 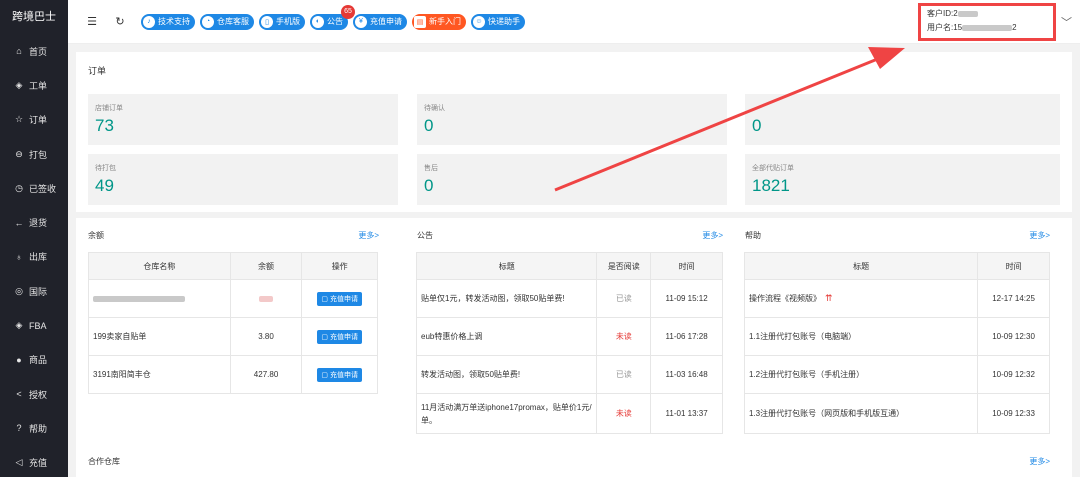 I want to click on help-time: 12-17 14:25, so click(x=1013, y=298).